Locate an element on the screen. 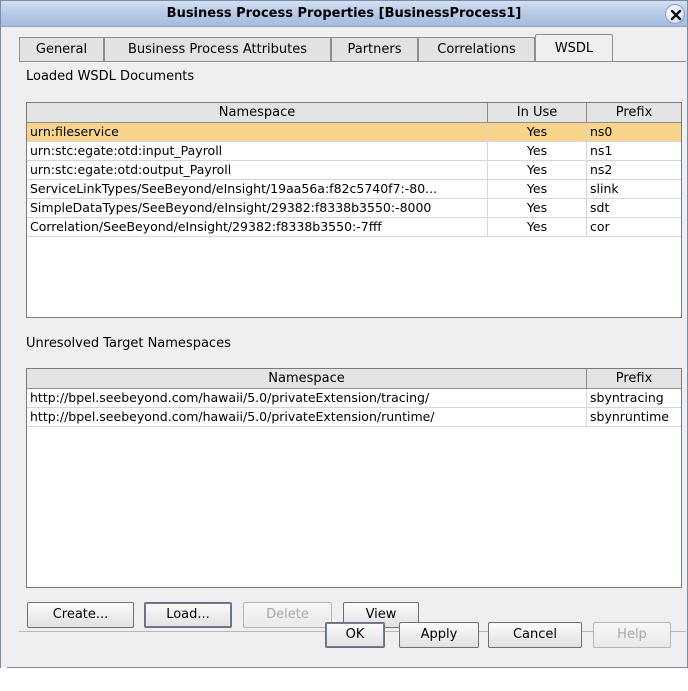  close-icon is located at coordinates (676, 15).